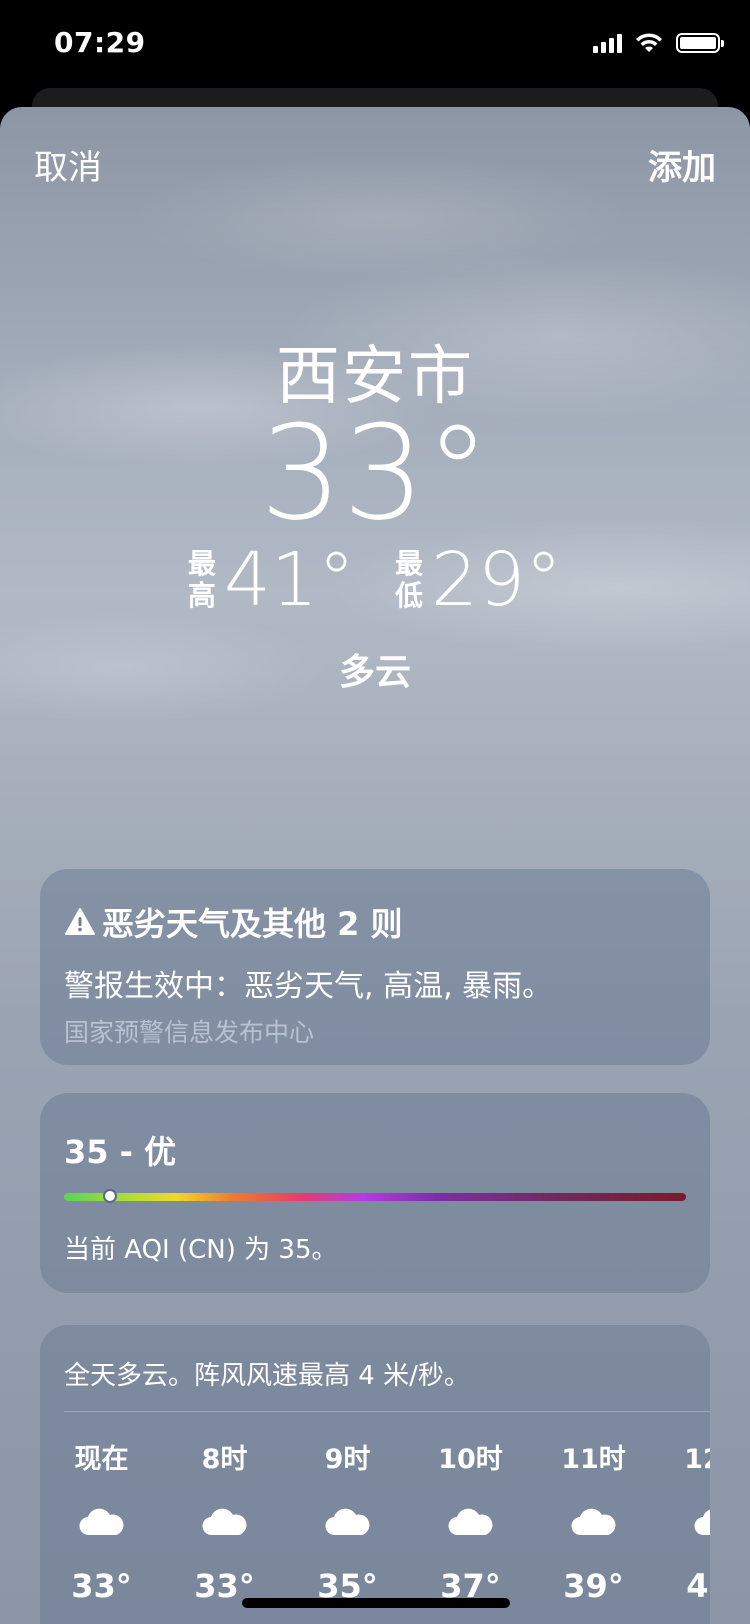 This screenshot has width=750, height=1624. Describe the element at coordinates (376, 1603) in the screenshot. I see `home-indicator` at that location.